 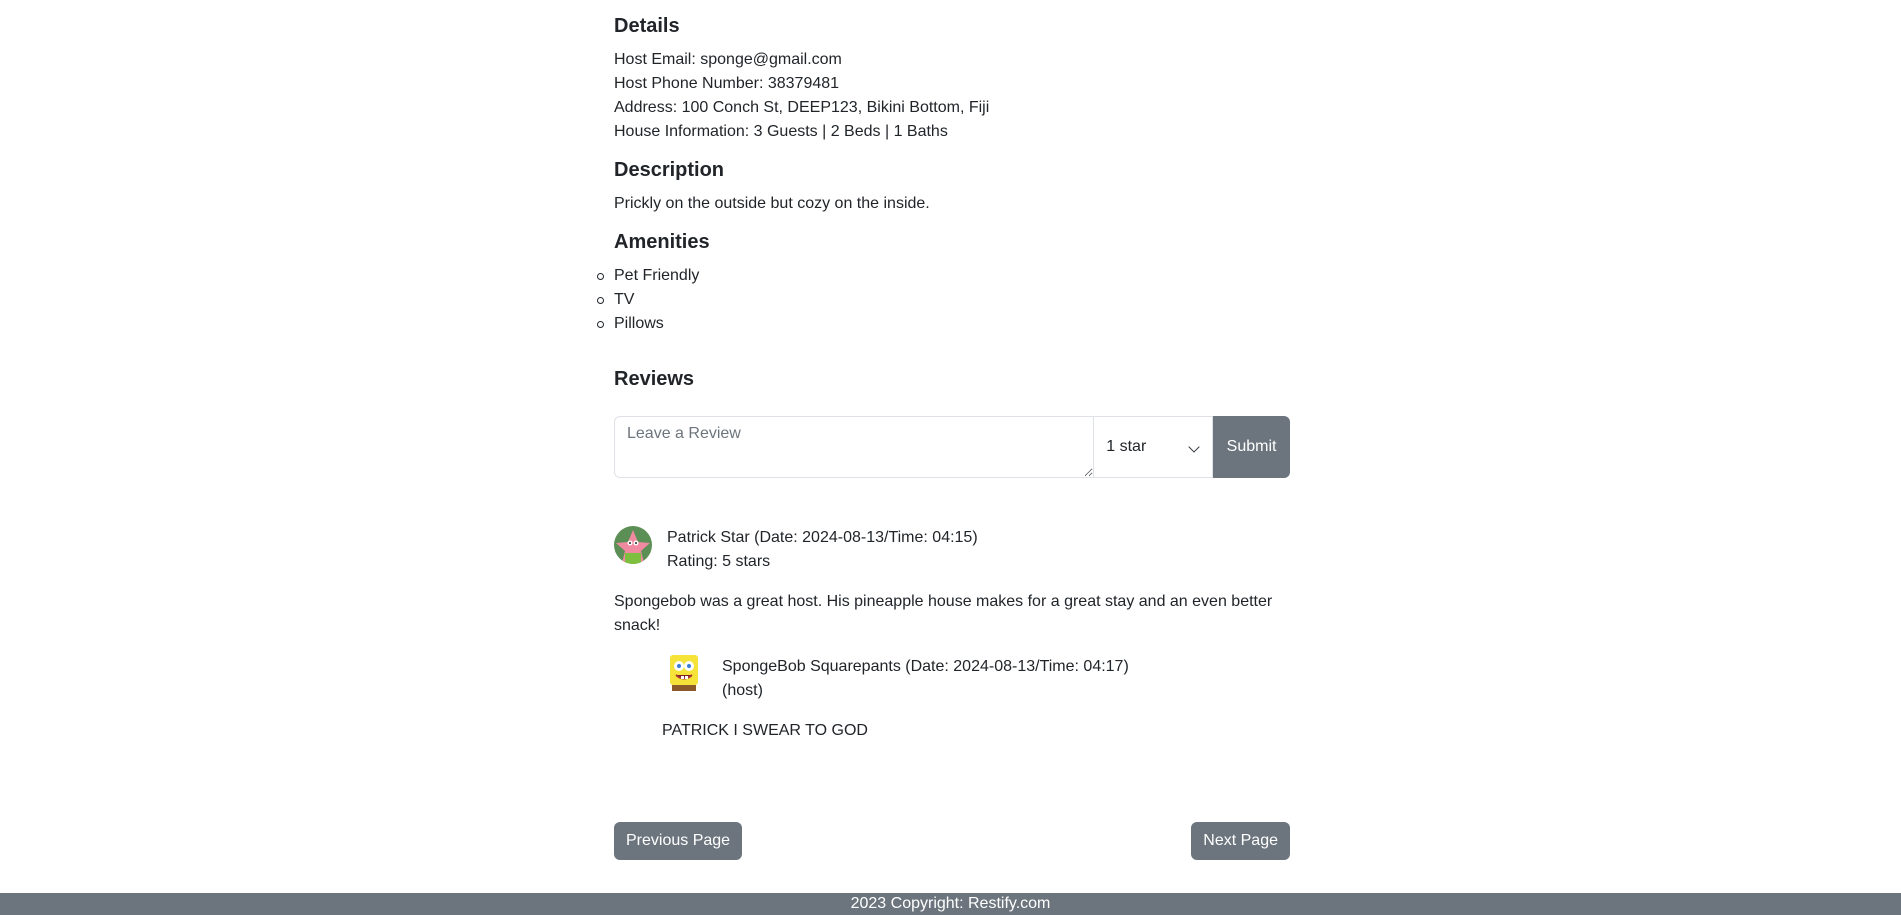 I want to click on amenity-item: Pet Friendly, so click(x=648, y=276).